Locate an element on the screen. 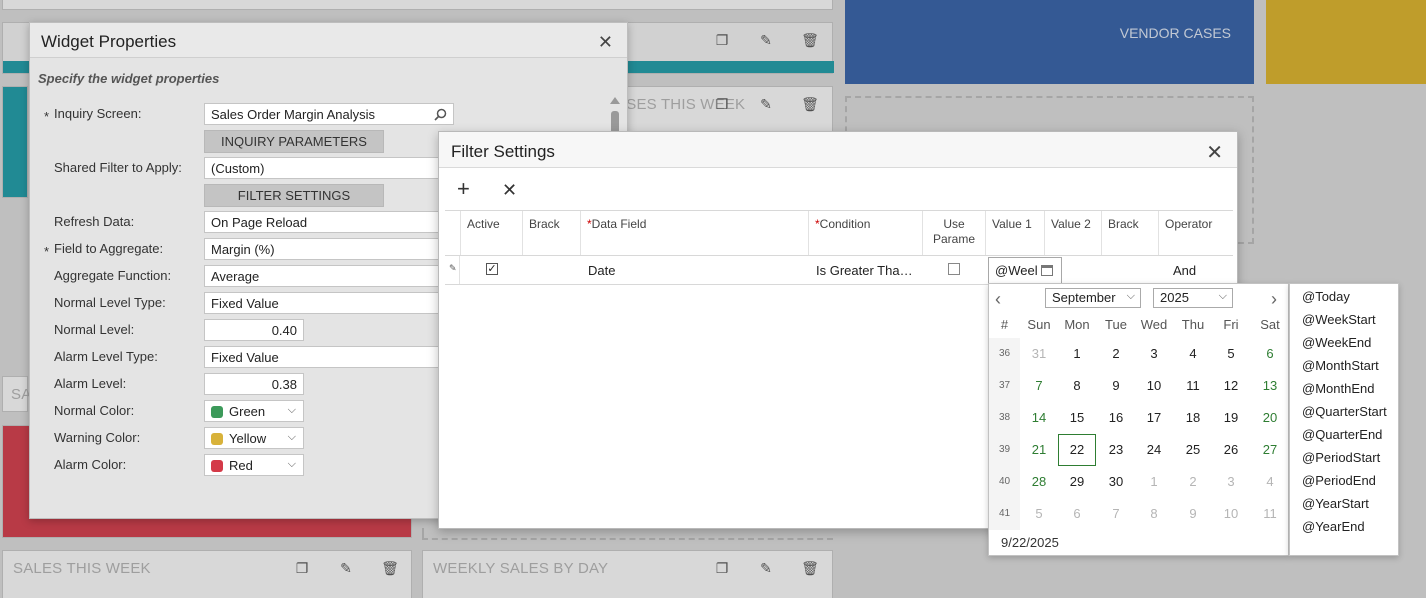  calendar-day: 23 is located at coordinates (1116, 450).